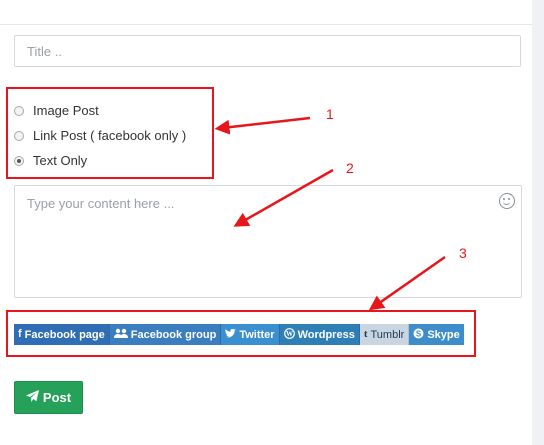 This screenshot has width=544, height=445. Describe the element at coordinates (463, 253) in the screenshot. I see `annotation-number-3: 3` at that location.